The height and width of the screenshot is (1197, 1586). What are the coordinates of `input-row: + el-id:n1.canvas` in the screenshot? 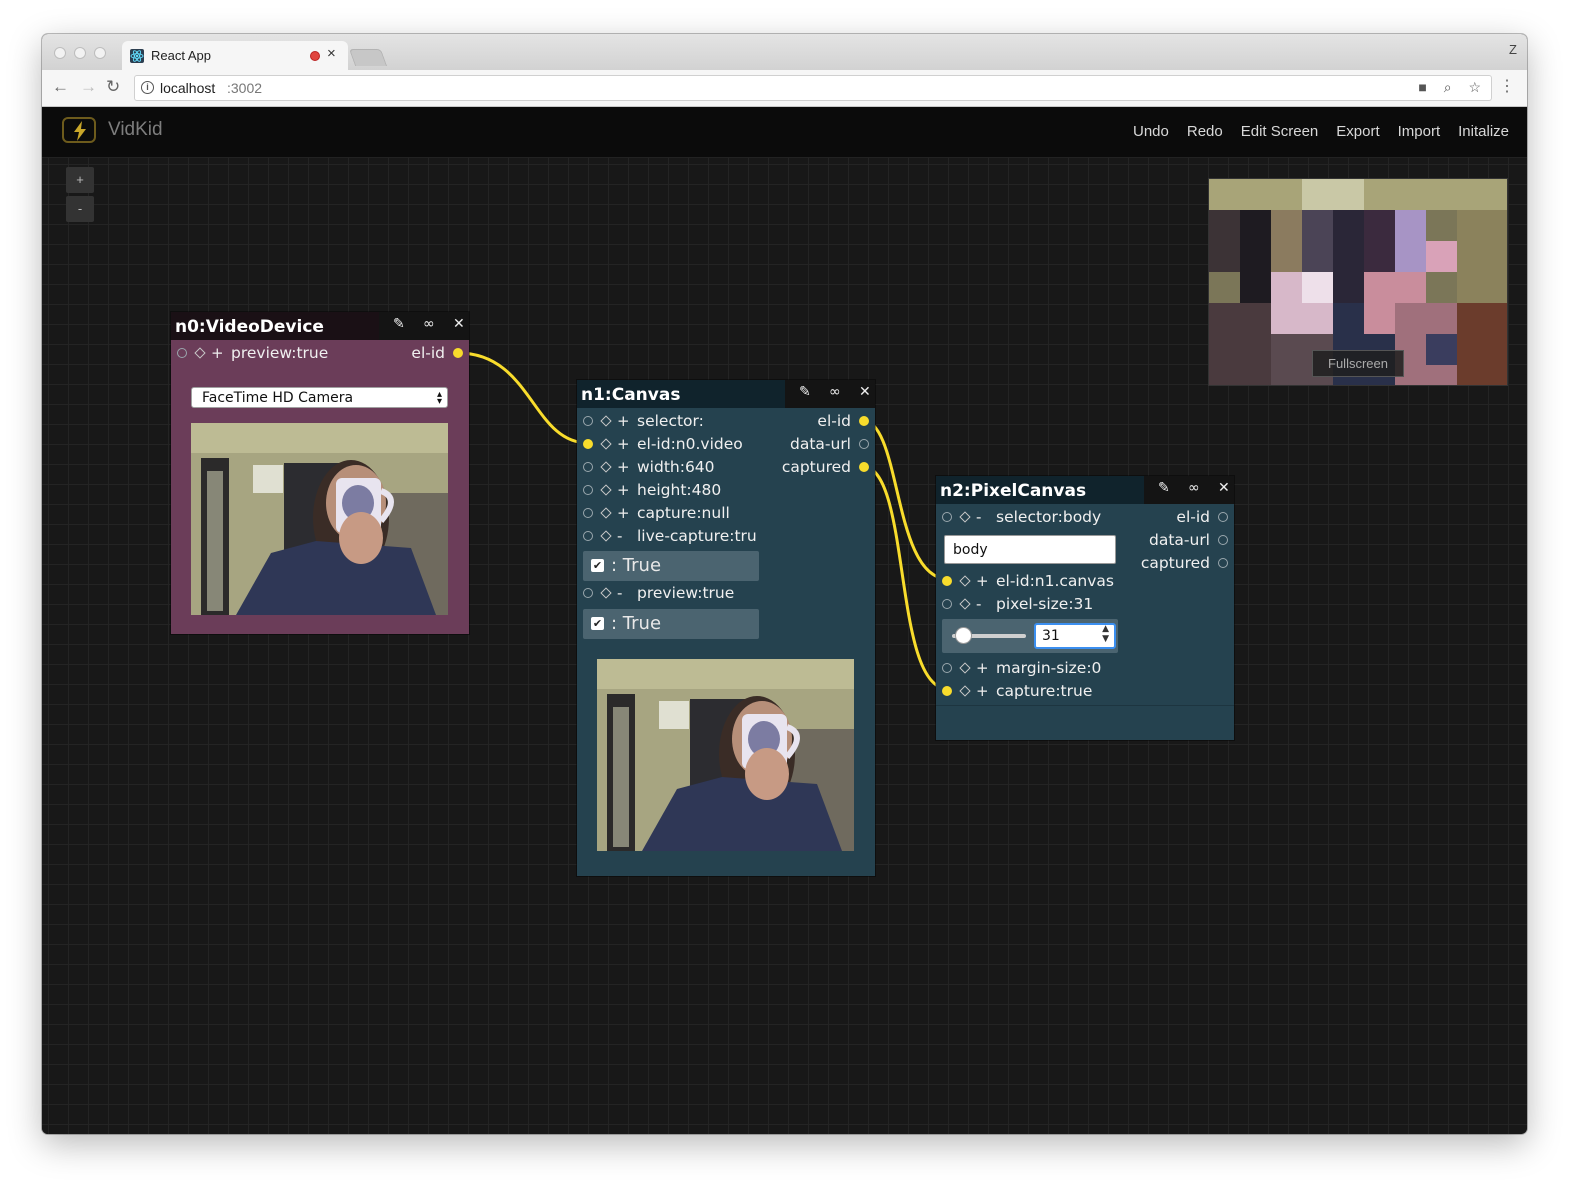 It's located at (1085, 581).